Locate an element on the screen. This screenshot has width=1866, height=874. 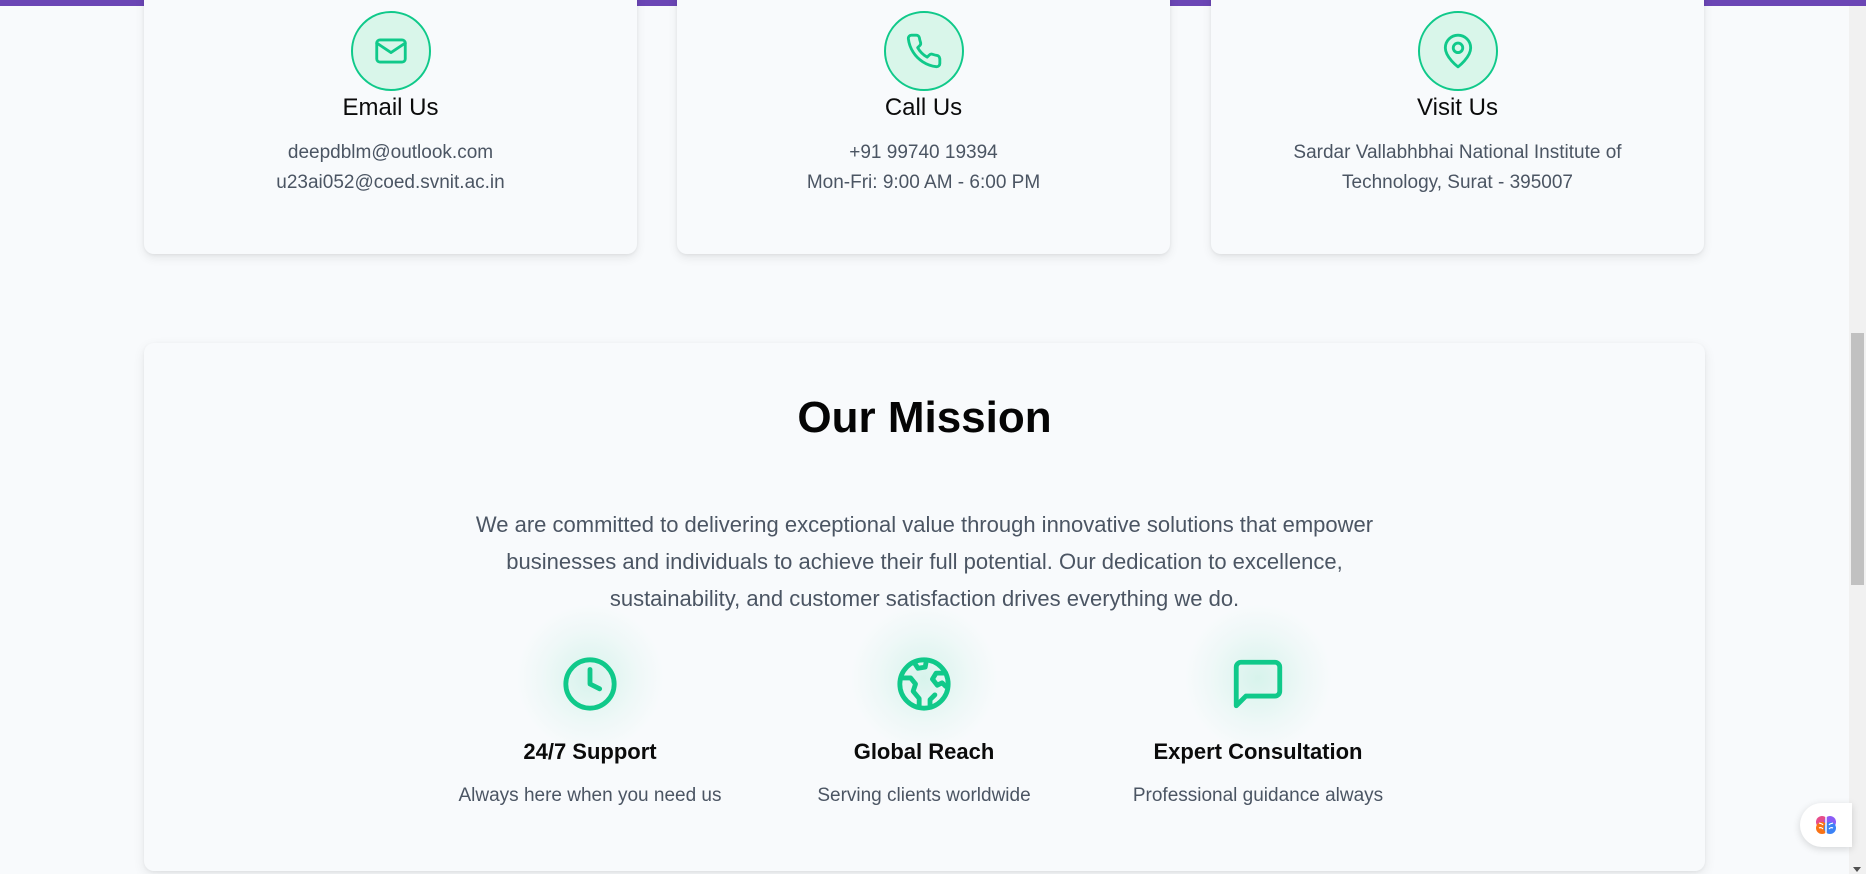
feature-title: Expert Consultation is located at coordinates (1258, 751).